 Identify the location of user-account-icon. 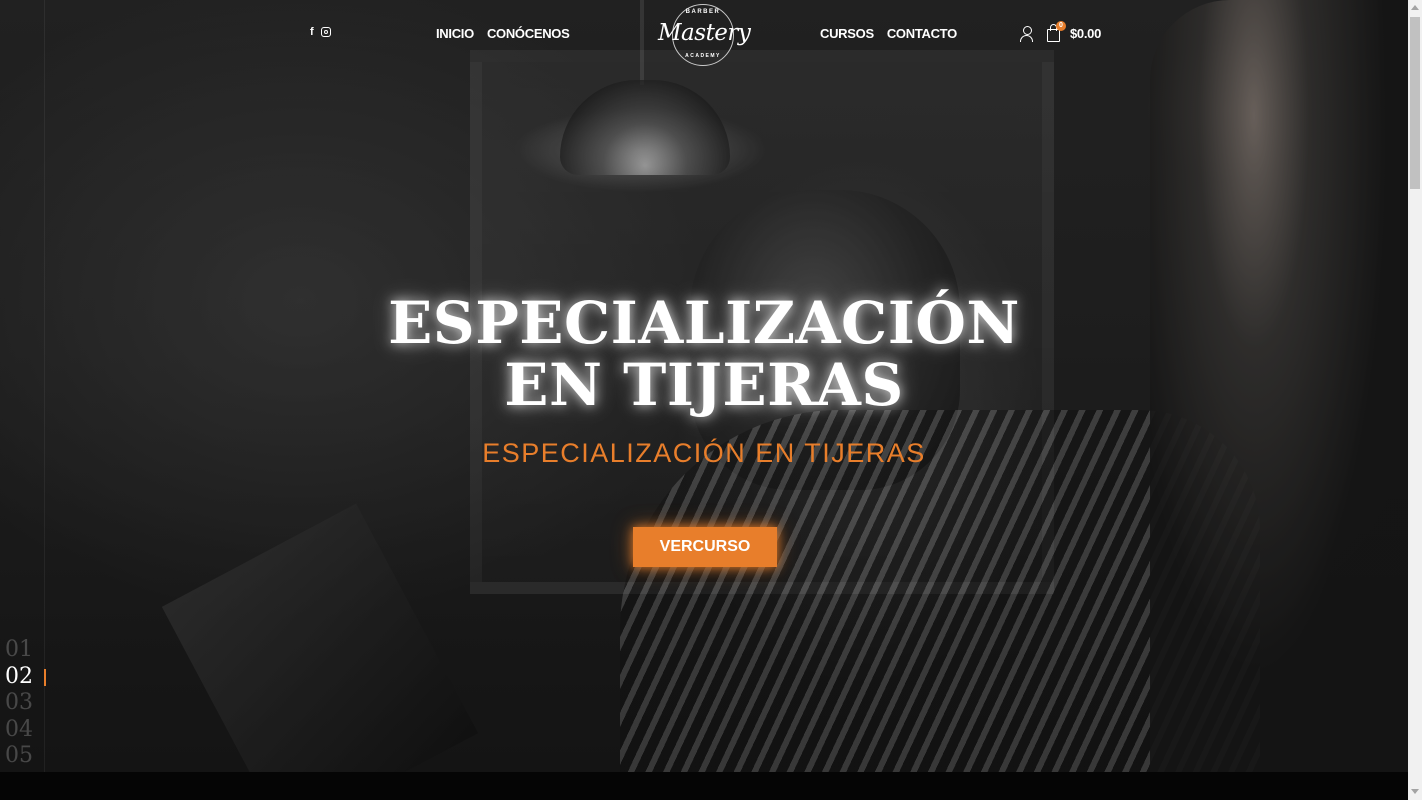
(1027, 34).